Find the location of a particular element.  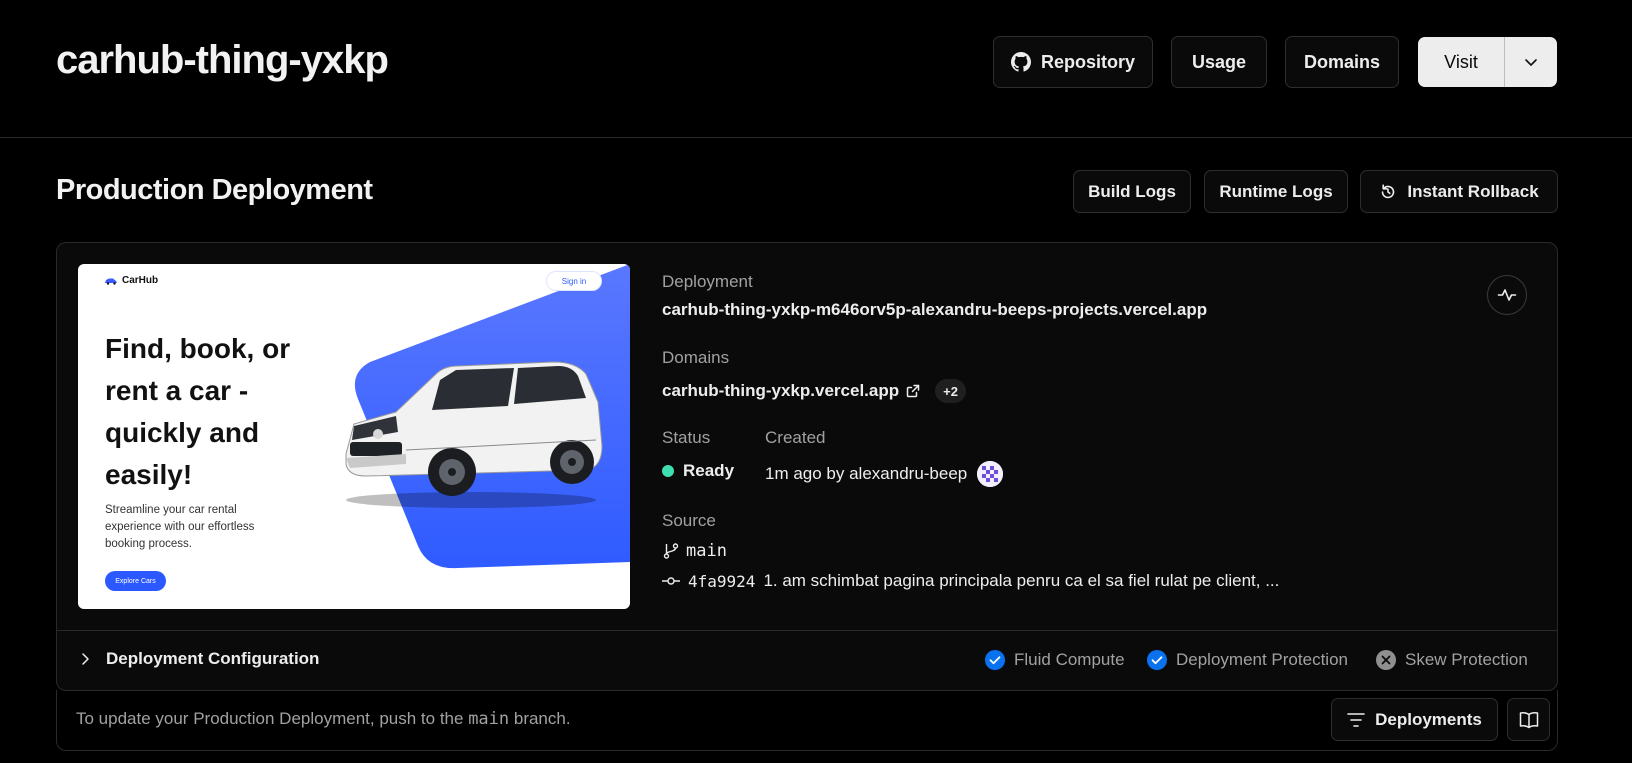

domains-button: Domains is located at coordinates (1342, 62).